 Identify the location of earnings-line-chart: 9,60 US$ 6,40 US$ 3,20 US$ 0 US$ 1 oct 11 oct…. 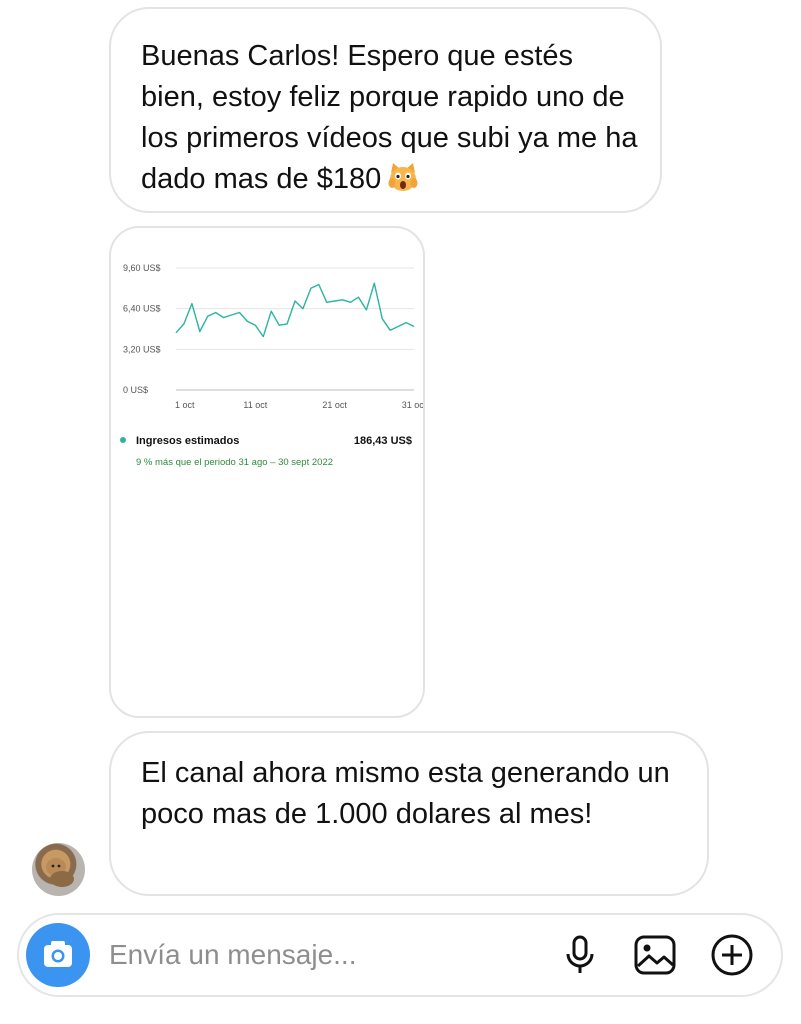
(274, 336).